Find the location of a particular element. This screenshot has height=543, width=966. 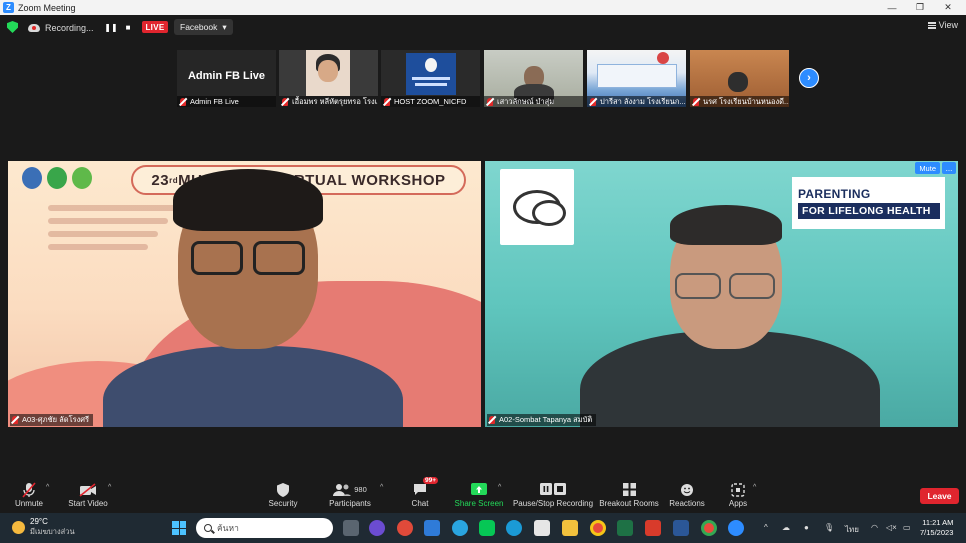

leave-button: Leave is located at coordinates (939, 496).